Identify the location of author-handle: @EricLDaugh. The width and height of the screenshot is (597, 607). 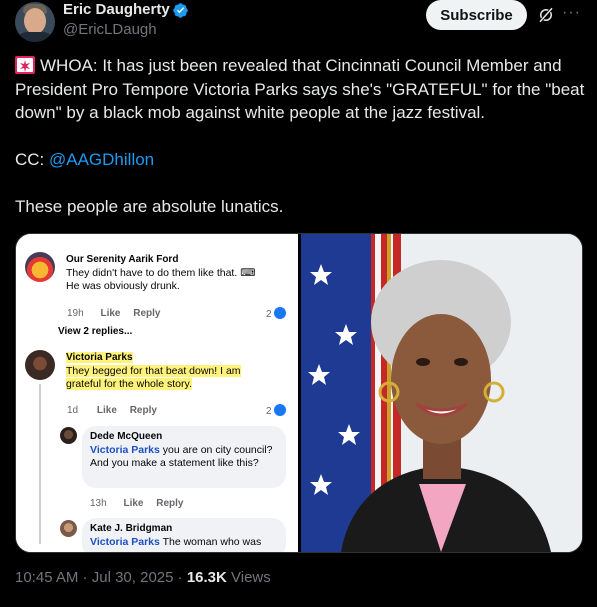
(110, 29).